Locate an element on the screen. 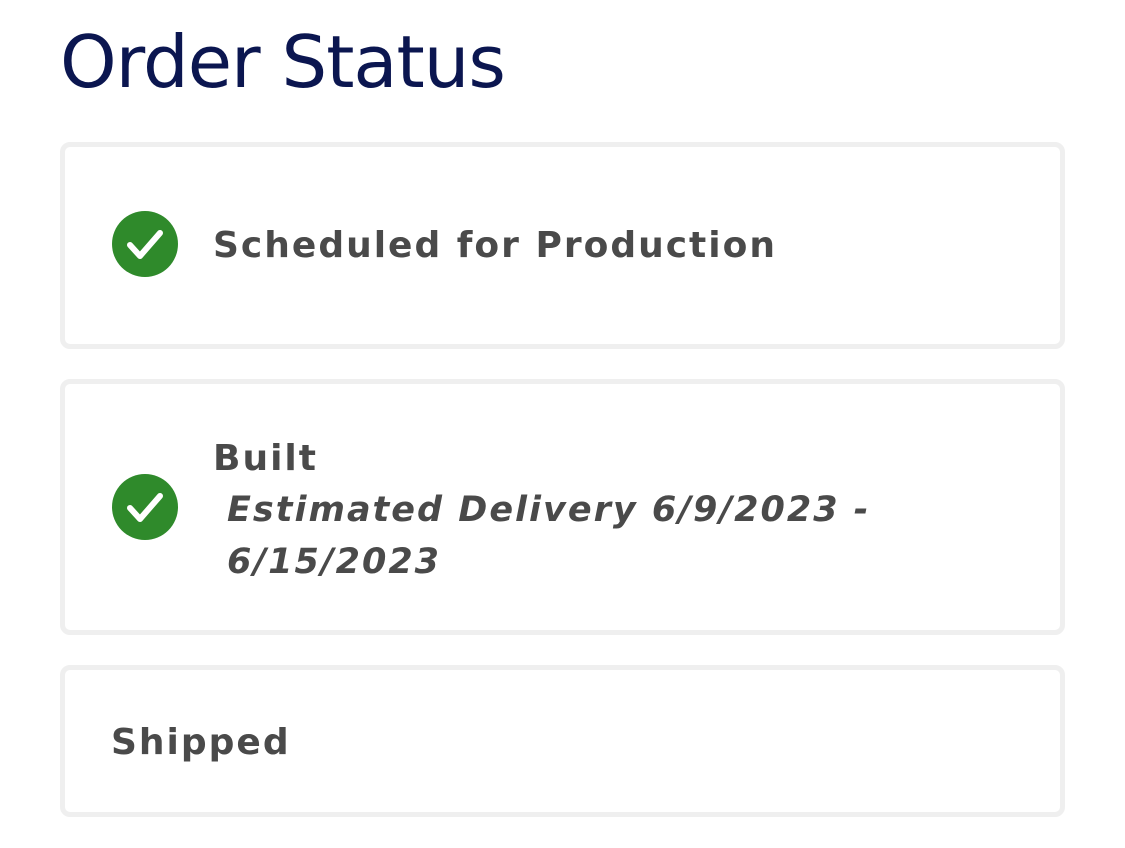 This screenshot has height=848, width=1125. step-title: Built is located at coordinates (265, 458).